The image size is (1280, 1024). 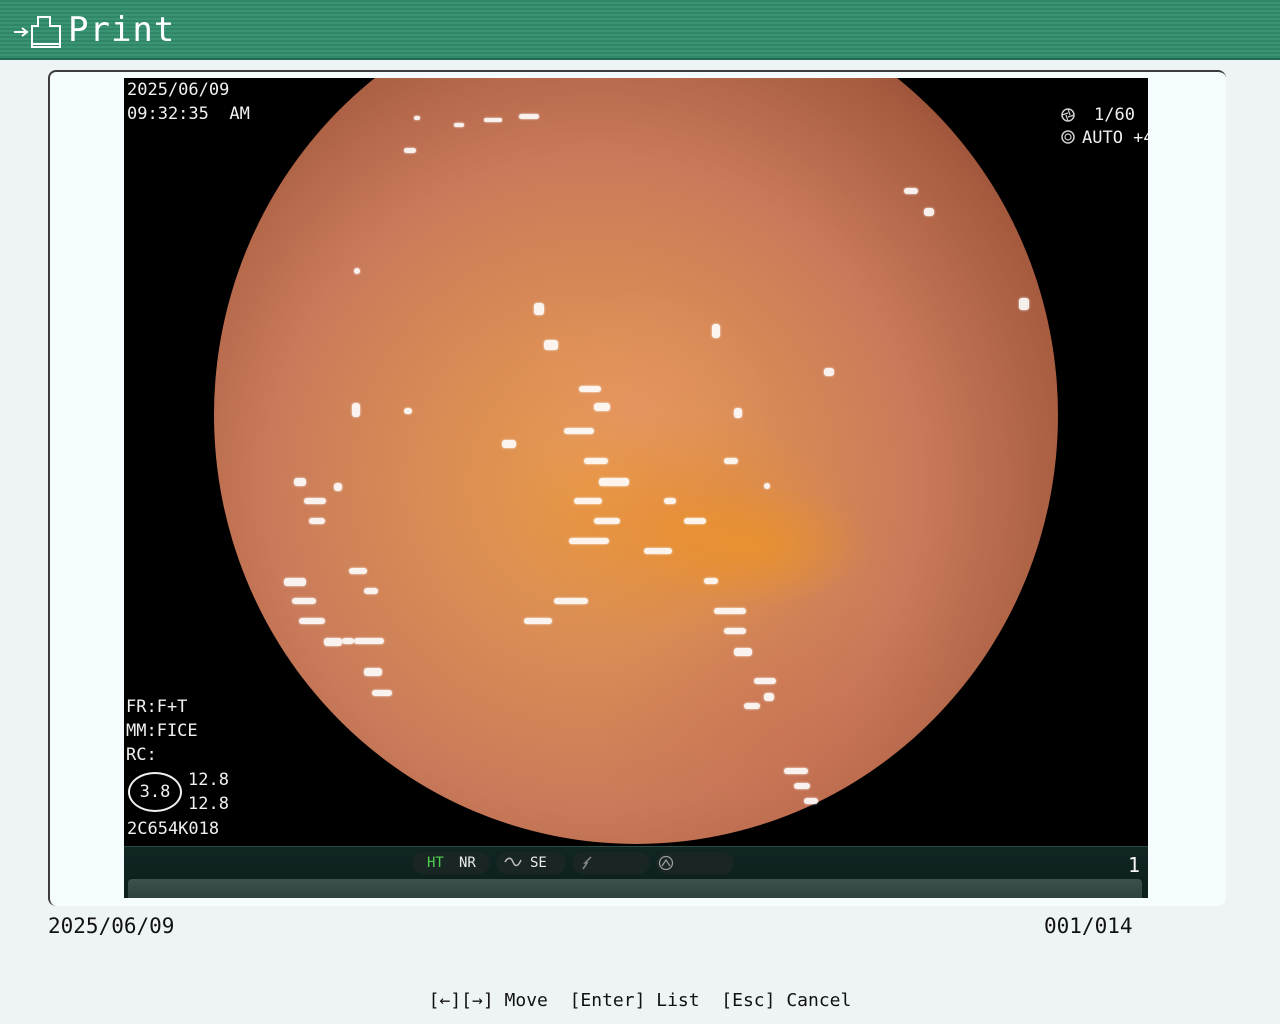 I want to click on list-hint: [Enter] List, so click(x=635, y=1000).